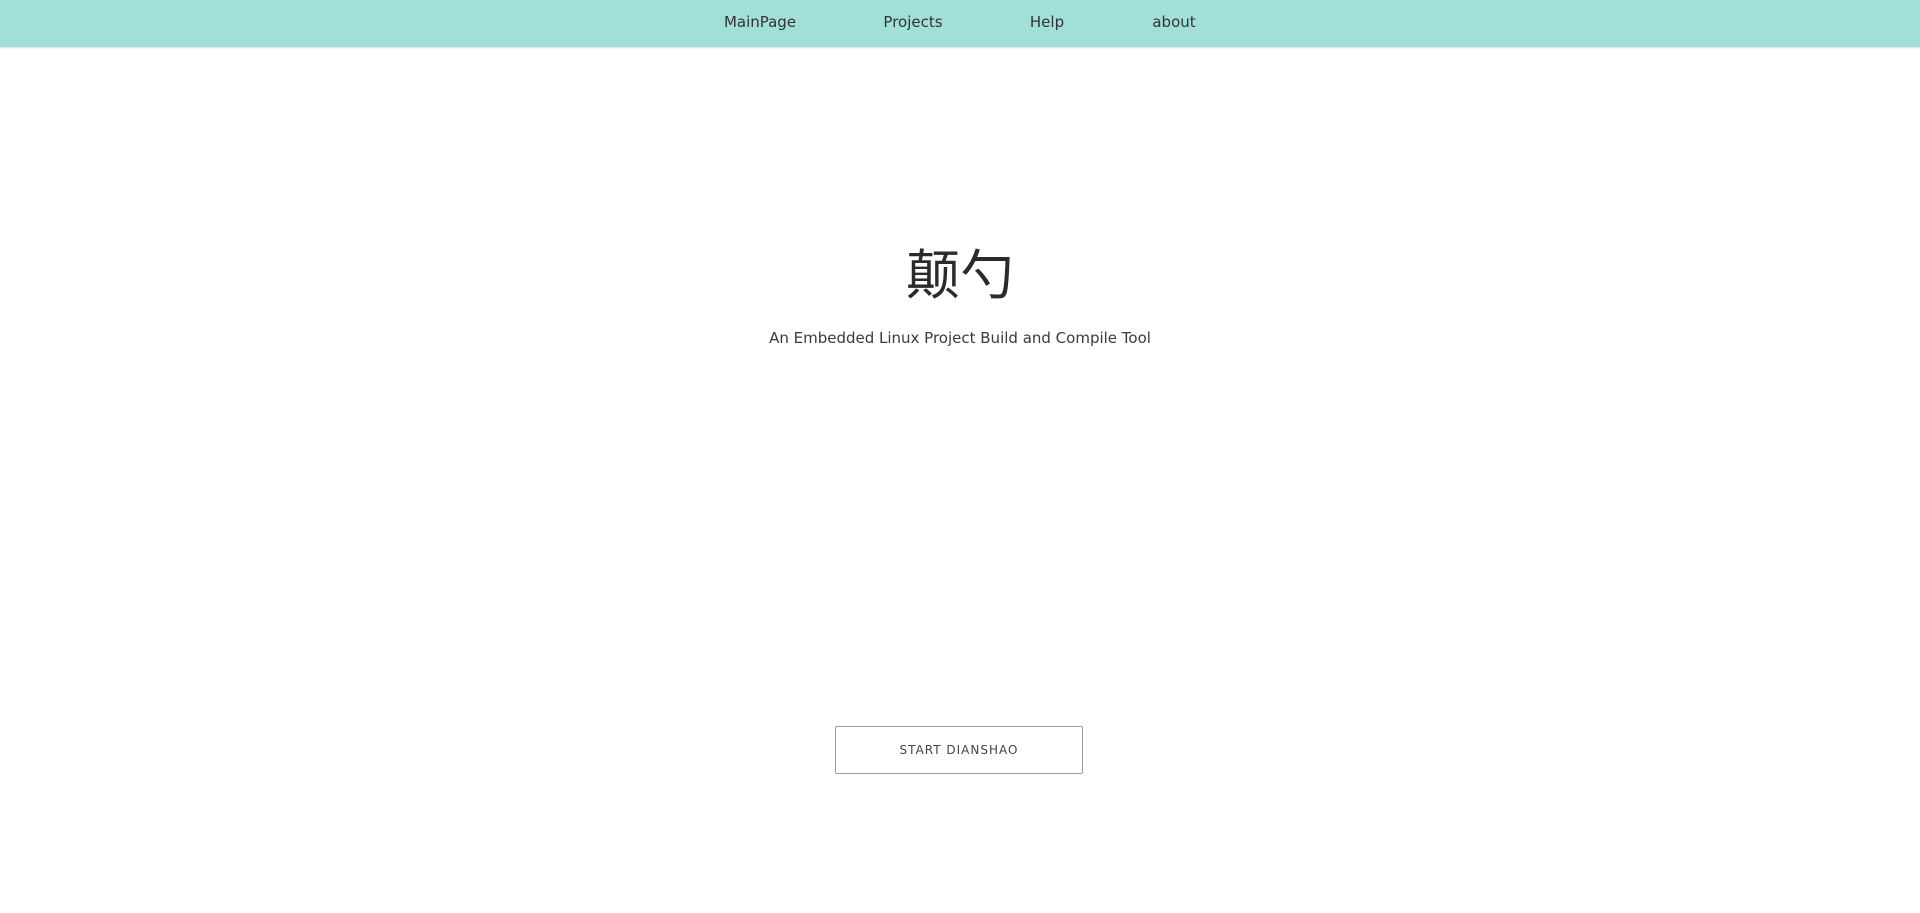 This screenshot has height=913, width=1920. I want to click on nav-item-projects: Projects, so click(912, 22).